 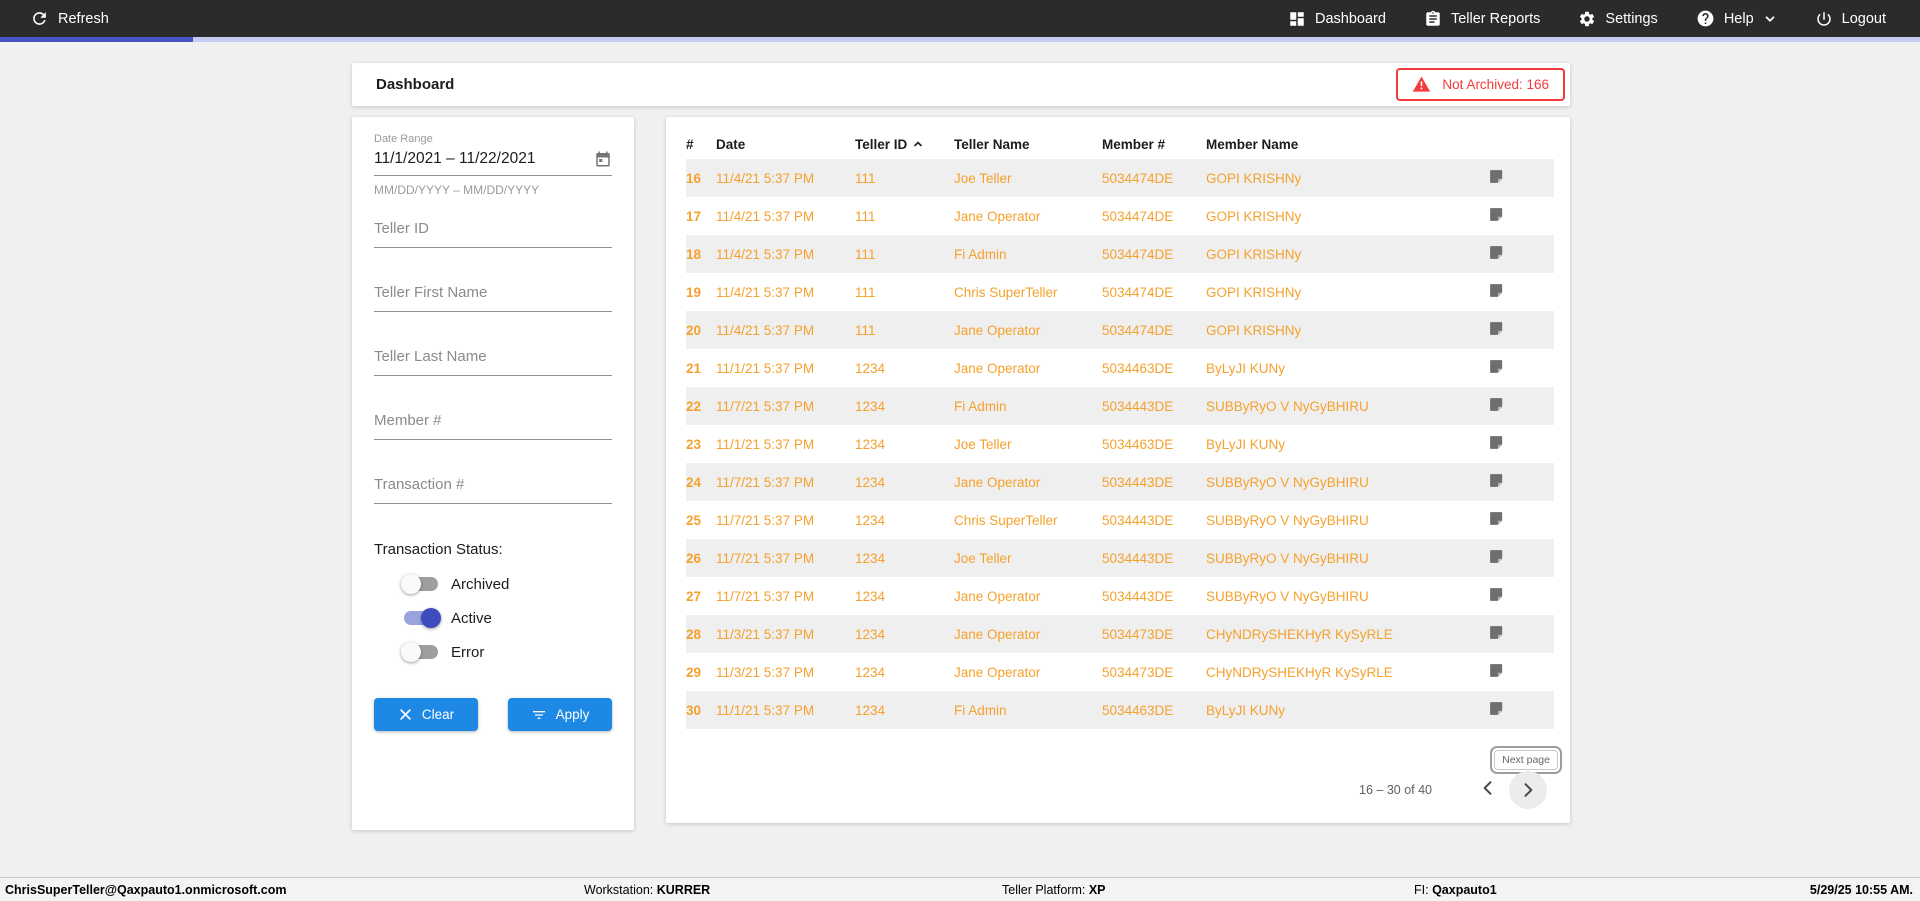 What do you see at coordinates (694, 596) in the screenshot?
I see `cell-num: 27` at bounding box center [694, 596].